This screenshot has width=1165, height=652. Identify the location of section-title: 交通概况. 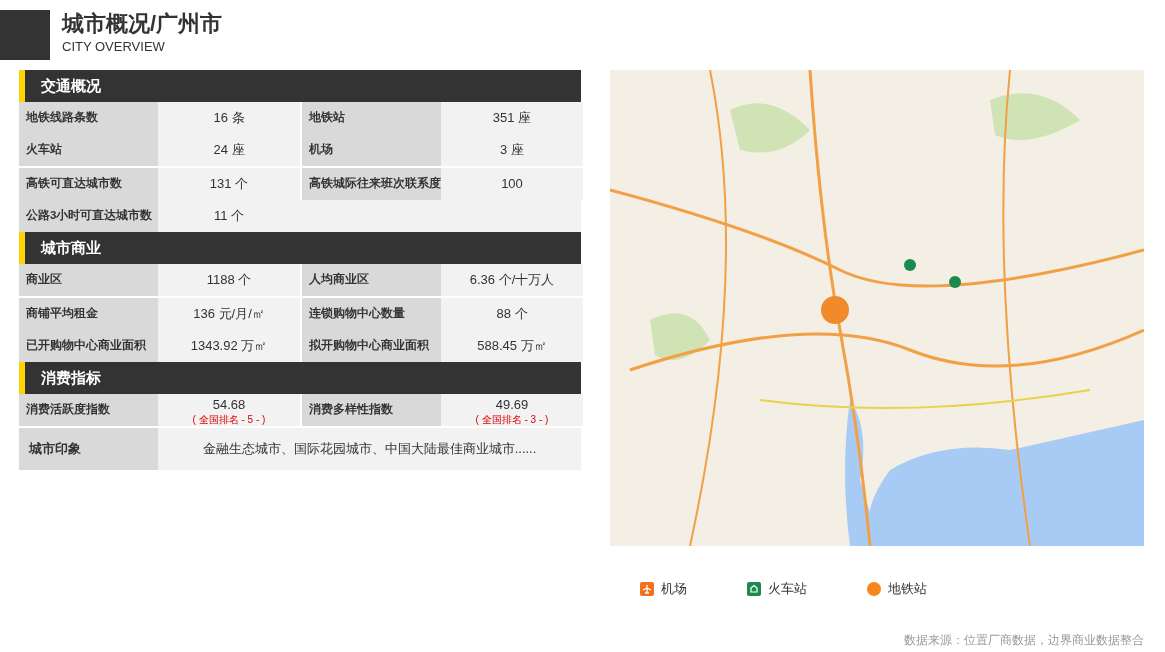
(71, 85).